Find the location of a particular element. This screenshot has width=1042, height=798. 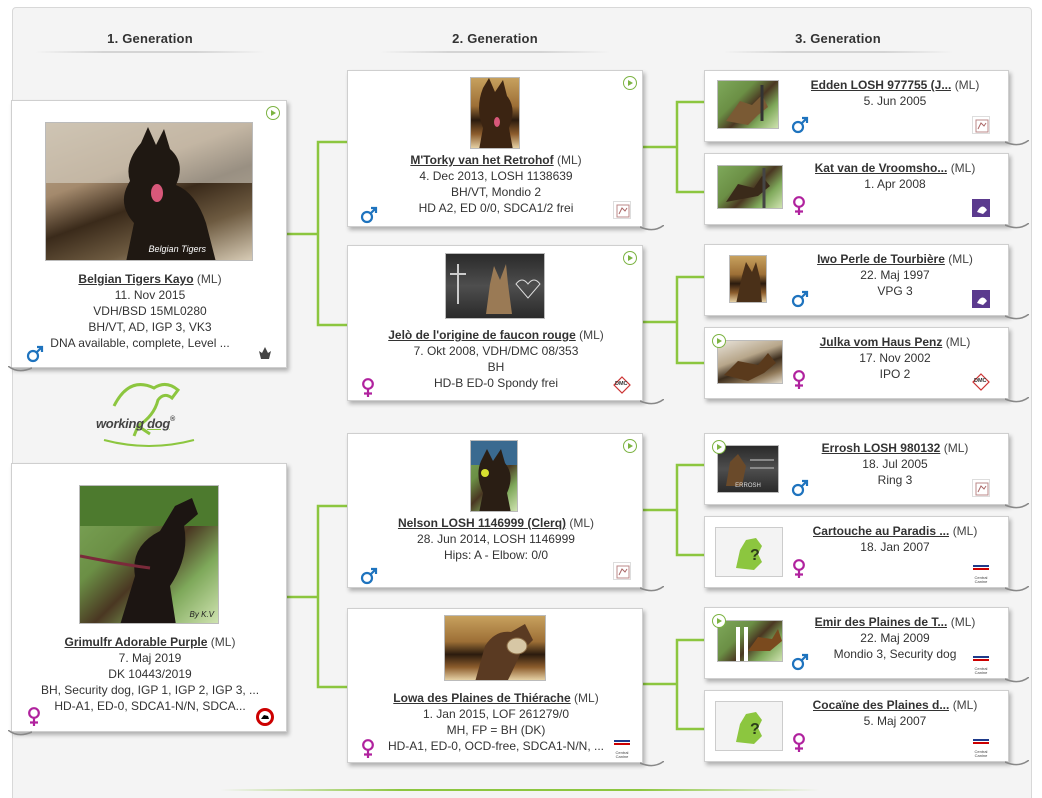

dog-name-link: Nelson LOSH 1146999 (Clerq) is located at coordinates (482, 523).